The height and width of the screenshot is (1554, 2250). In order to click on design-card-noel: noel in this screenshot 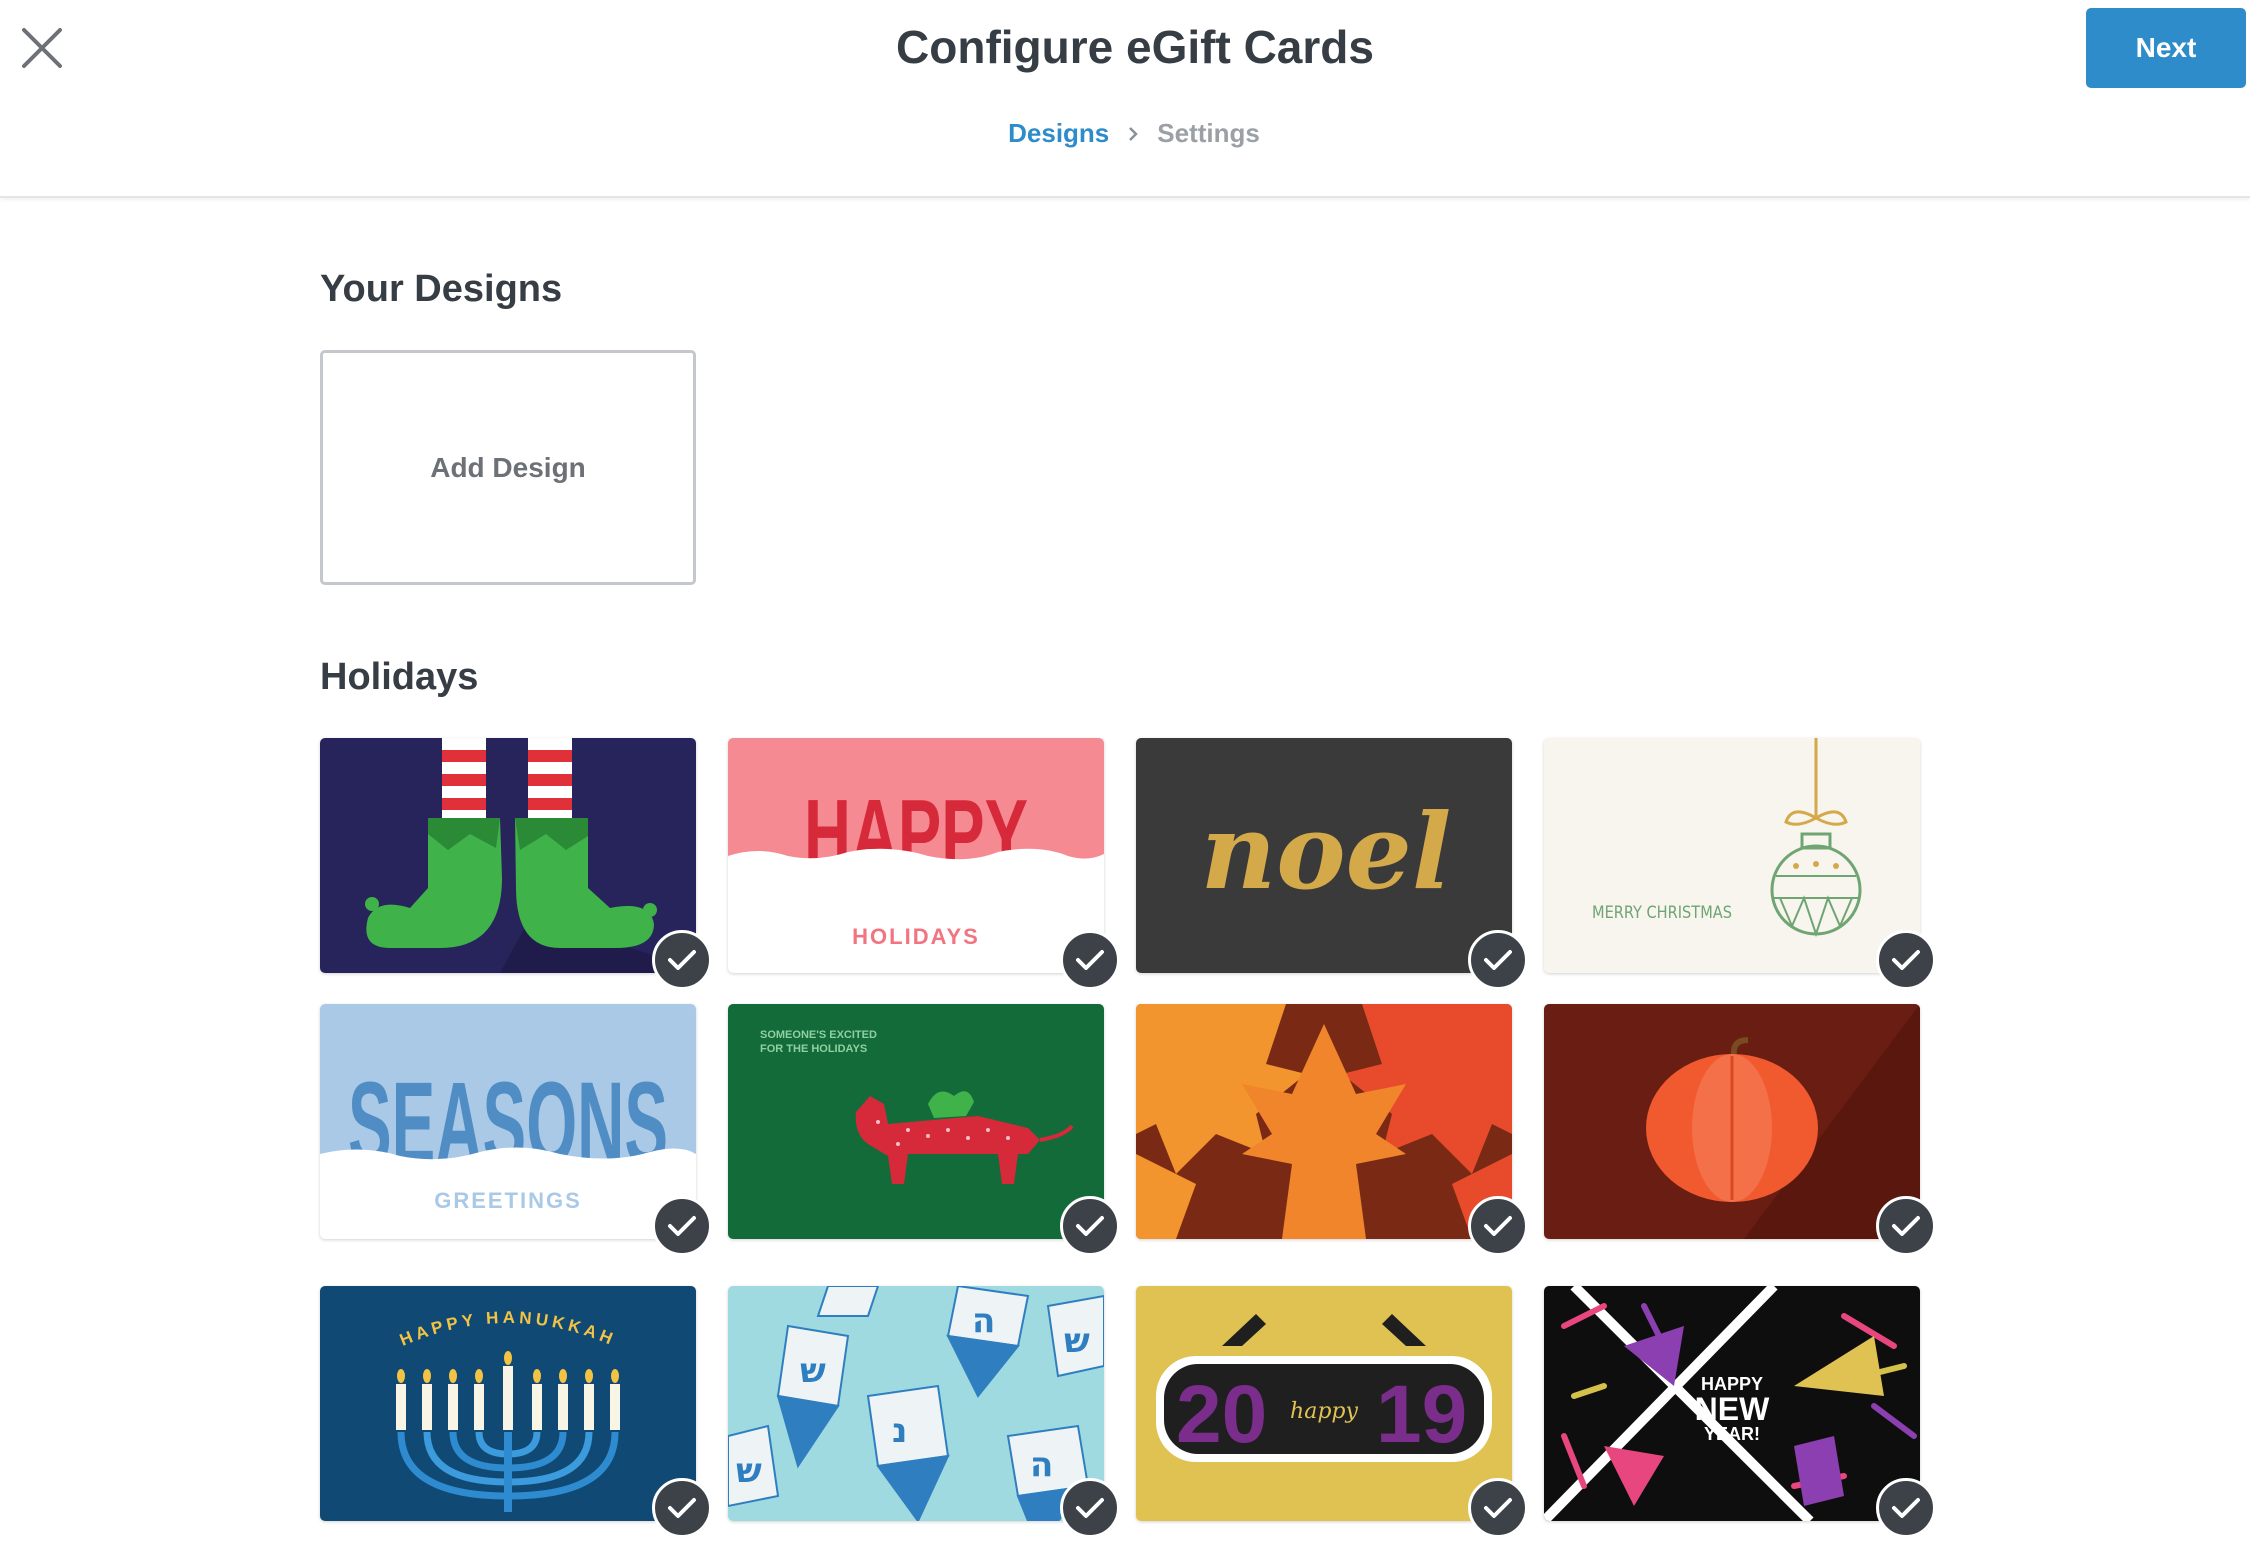, I will do `click(1332, 864)`.